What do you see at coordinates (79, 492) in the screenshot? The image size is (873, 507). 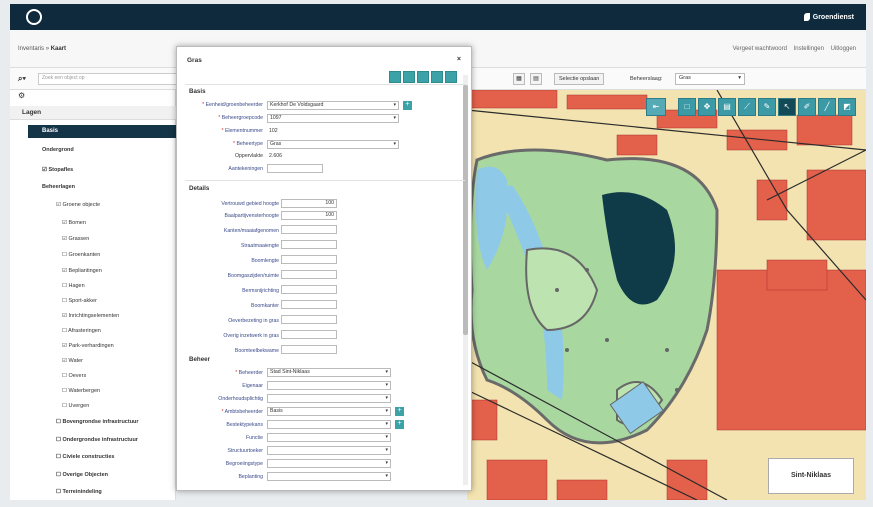 I see `layer-item-terreinindeling: ☐ Terreinindeling` at bounding box center [79, 492].